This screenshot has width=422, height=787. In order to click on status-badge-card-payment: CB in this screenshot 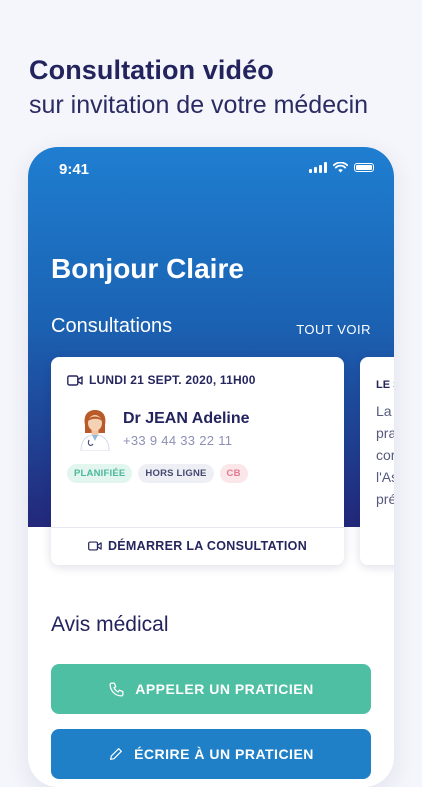, I will do `click(233, 473)`.